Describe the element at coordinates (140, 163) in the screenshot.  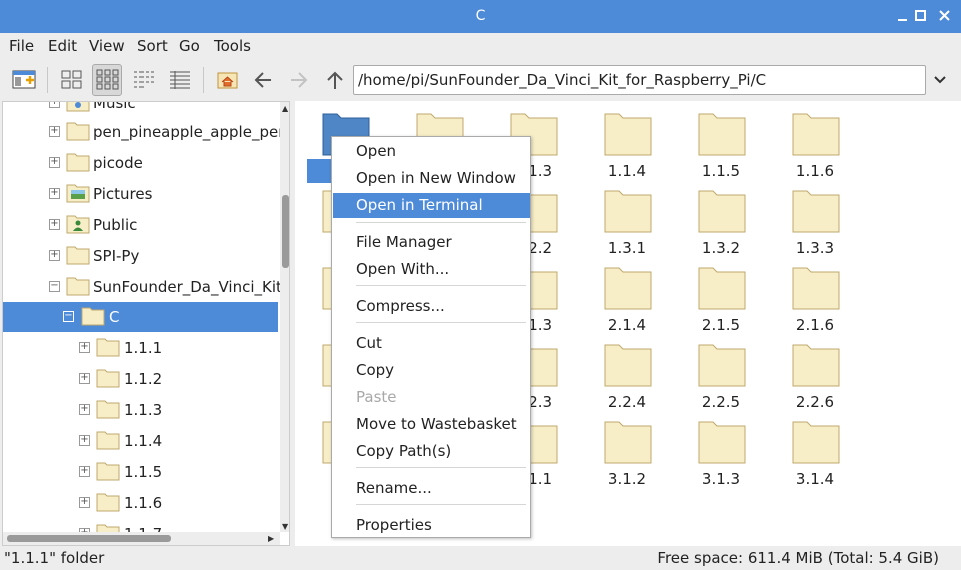
I see `tree-item-picode: + picode` at that location.